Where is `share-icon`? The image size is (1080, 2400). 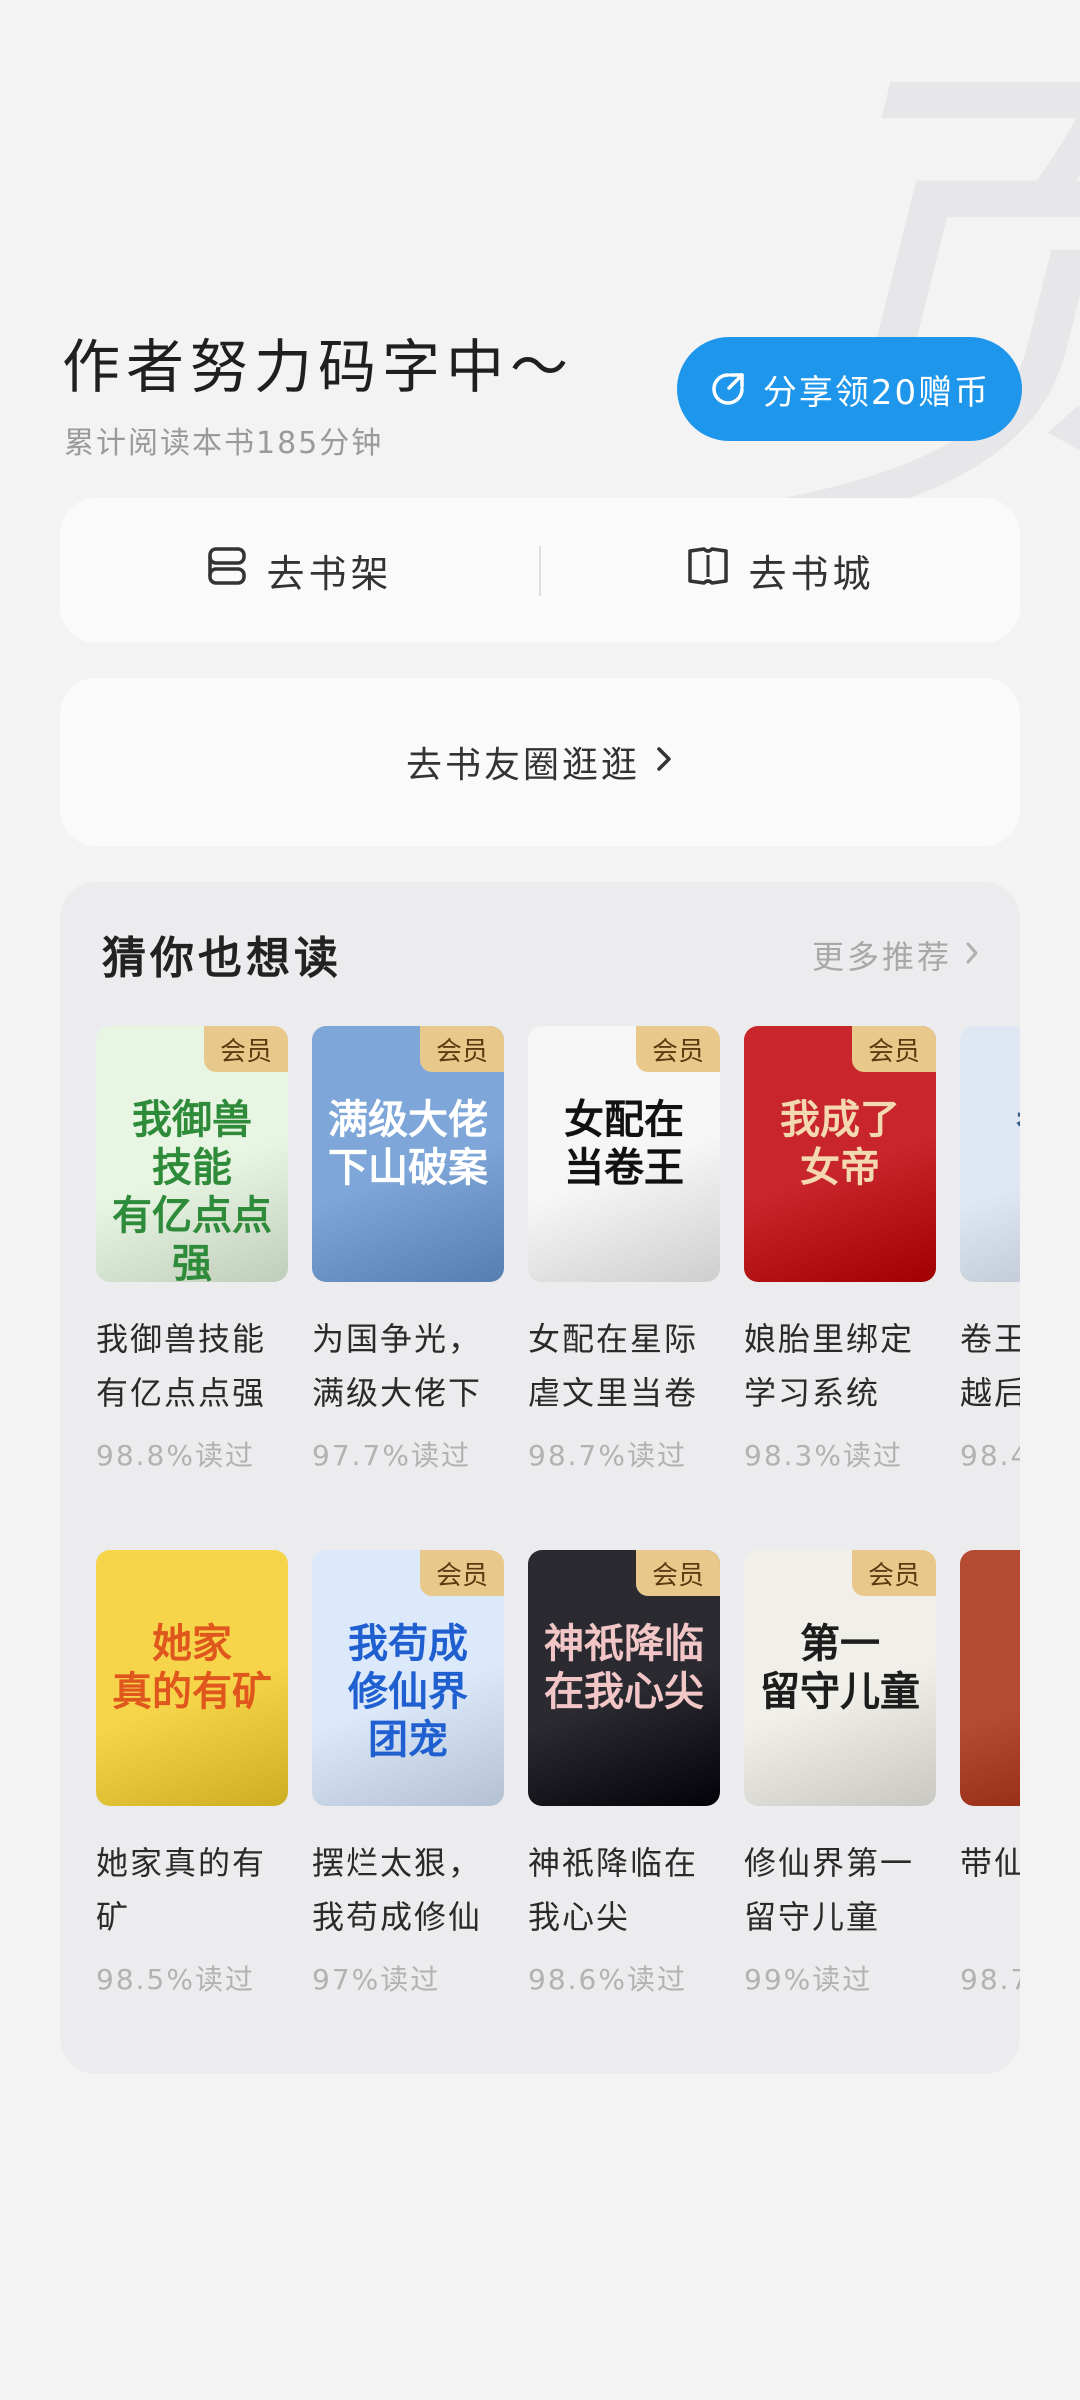
share-icon is located at coordinates (728, 389).